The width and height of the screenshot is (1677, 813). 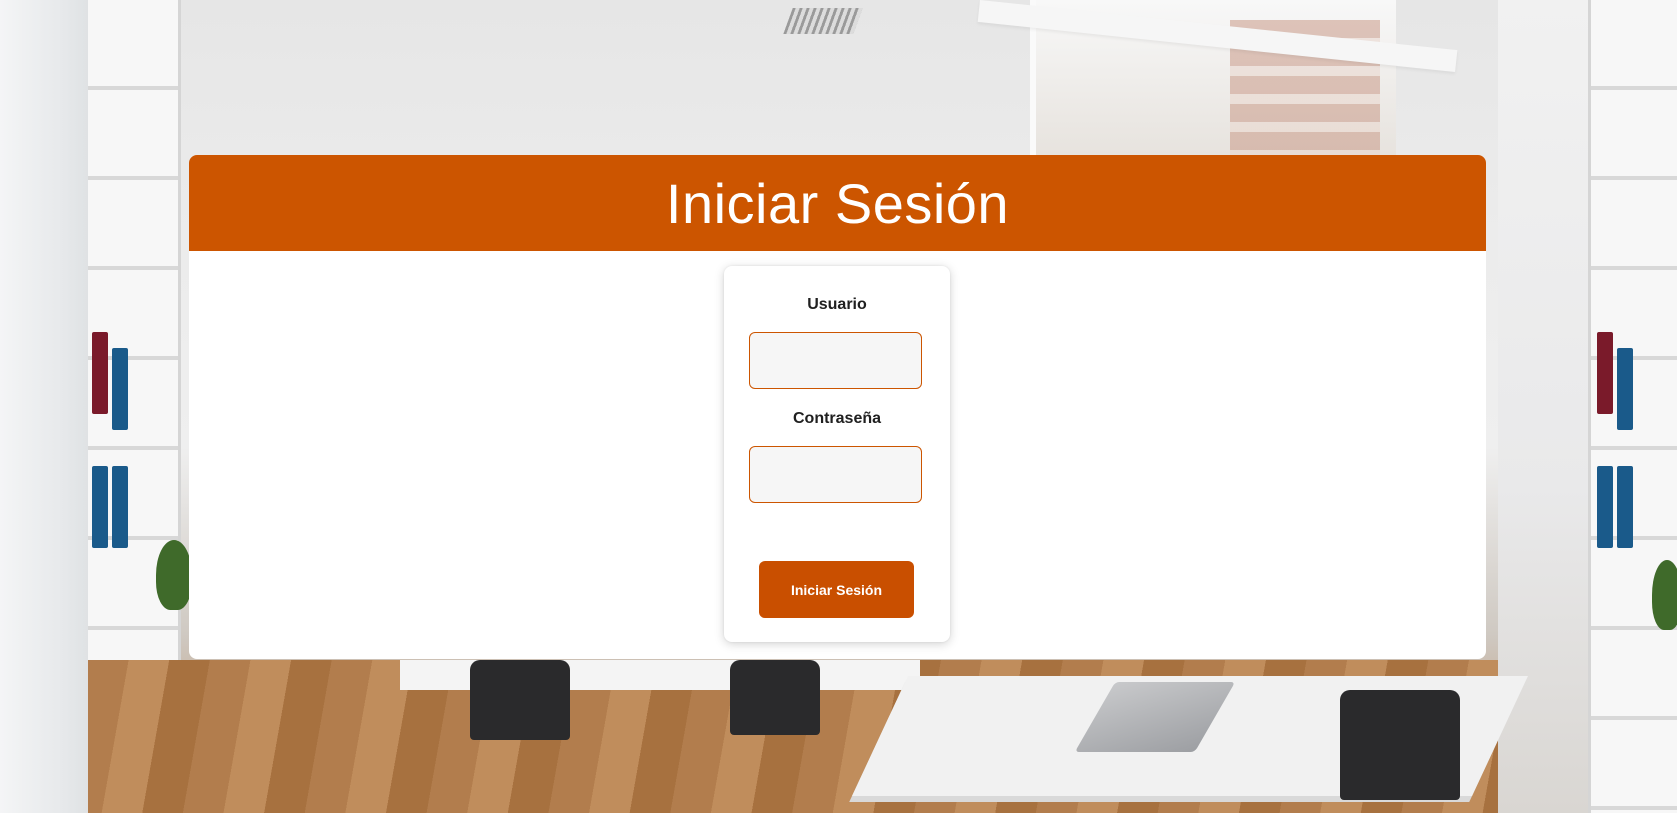 I want to click on password-label: Contraseña, so click(x=837, y=418).